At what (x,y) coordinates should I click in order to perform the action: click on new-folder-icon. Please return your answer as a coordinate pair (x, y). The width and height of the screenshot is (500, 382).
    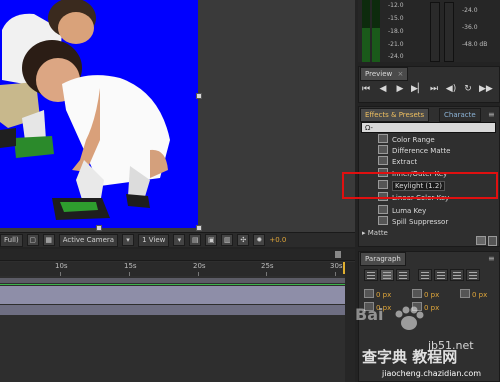
    Looking at the image, I should click on (481, 240).